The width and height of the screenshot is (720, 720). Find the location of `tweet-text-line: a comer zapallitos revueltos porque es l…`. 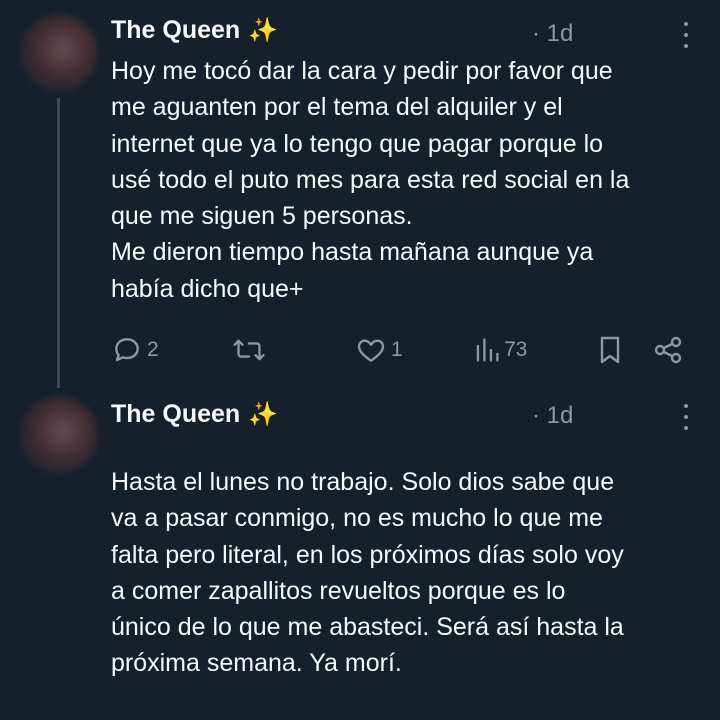

tweet-text-line: a comer zapallitos revueltos porque es l… is located at coordinates (338, 590).